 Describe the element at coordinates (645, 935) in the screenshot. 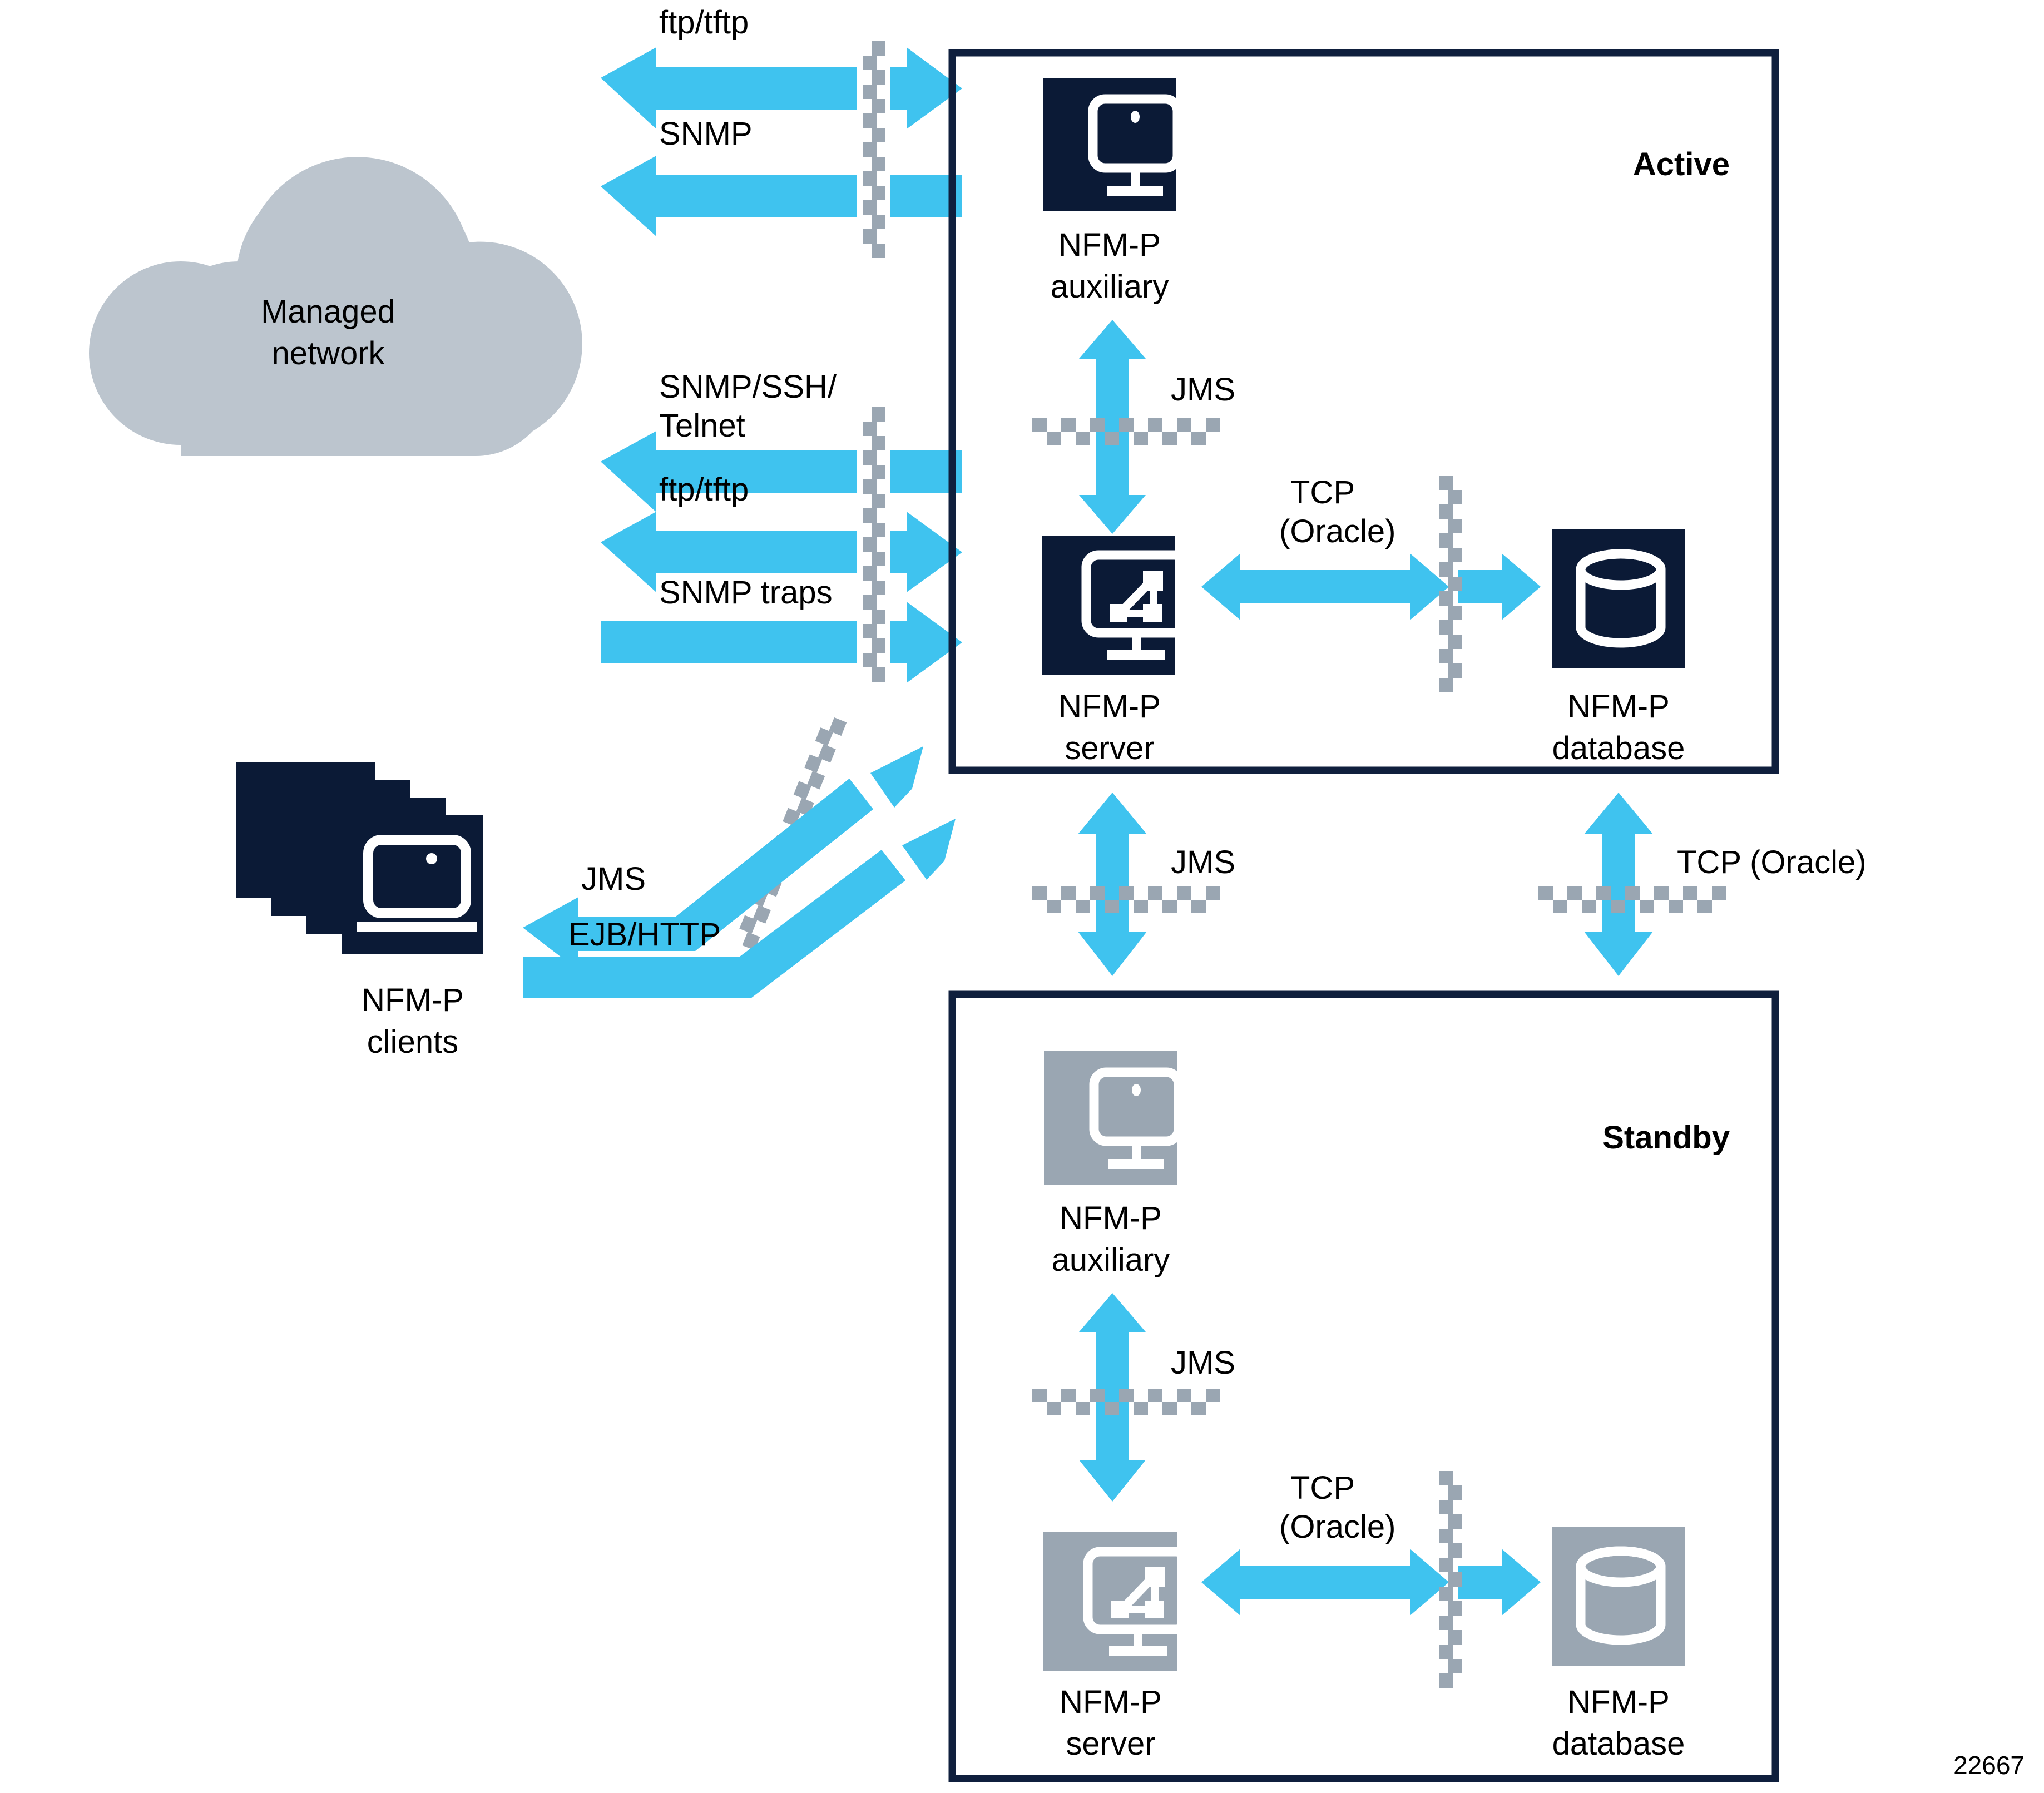

I see `flow-ejb-http-clients-label: EJB/HTTP` at that location.